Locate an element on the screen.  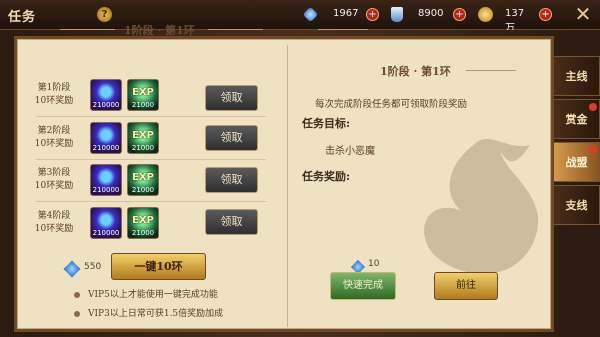
stage-label-4: 第4阶段 10环奖励 is located at coordinates (54, 223).